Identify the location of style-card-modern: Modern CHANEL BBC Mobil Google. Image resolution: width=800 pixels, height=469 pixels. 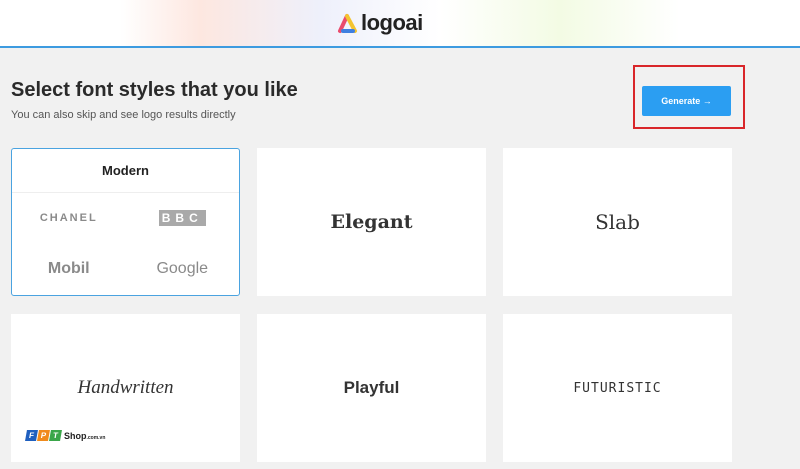
(125, 222).